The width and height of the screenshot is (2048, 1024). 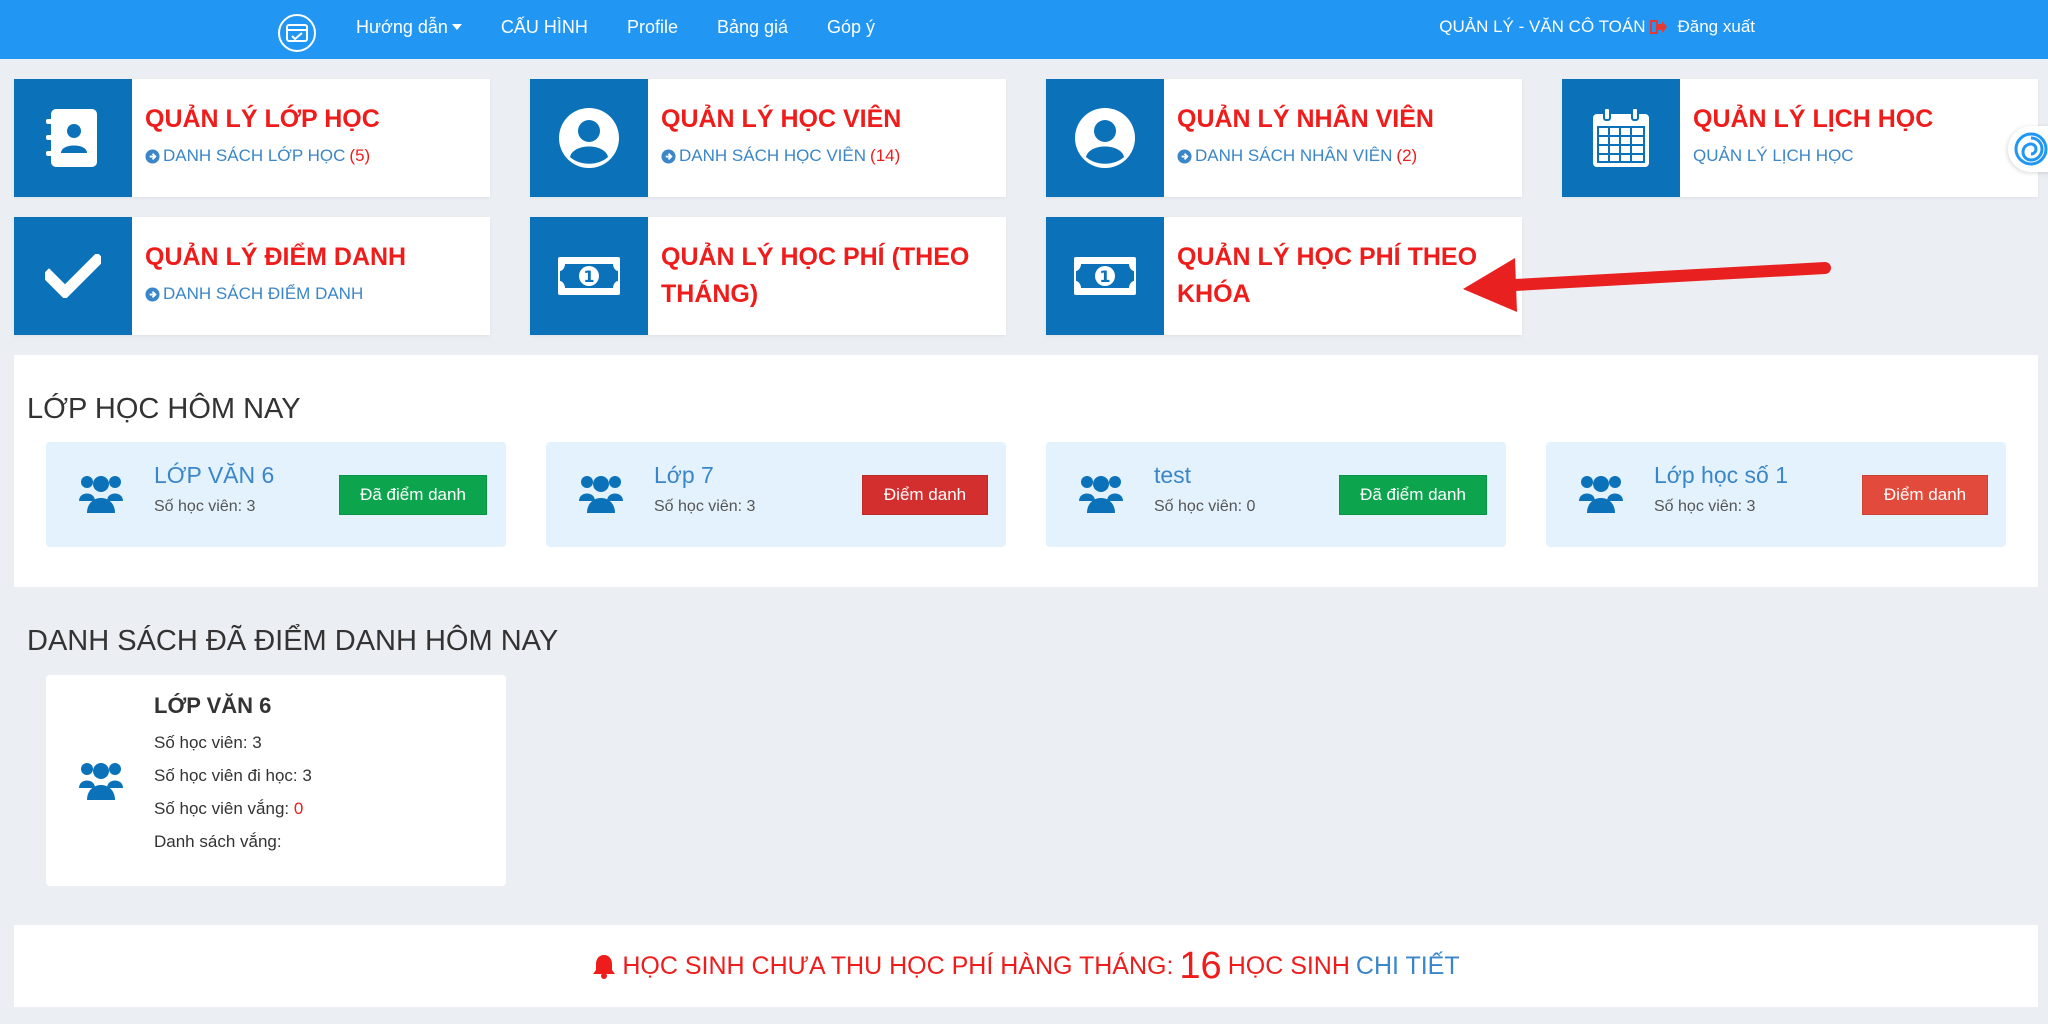 I want to click on attended-class-name: LỚP VĂN 6, so click(x=213, y=705).